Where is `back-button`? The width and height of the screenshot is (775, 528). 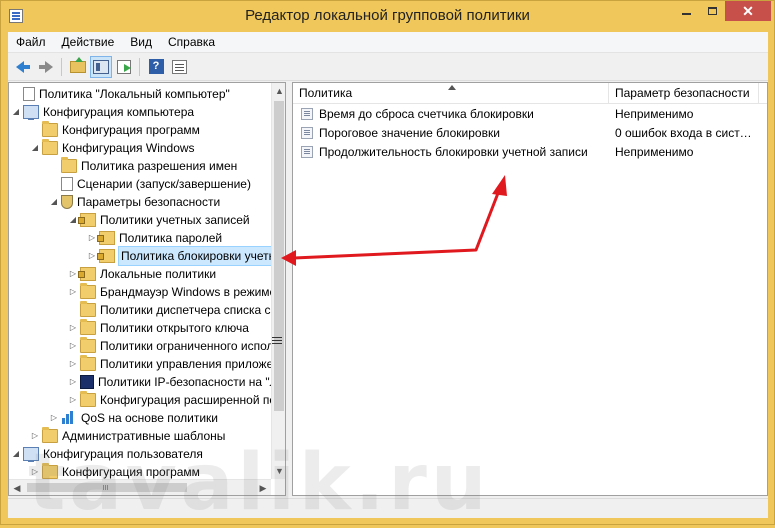 back-button is located at coordinates (23, 67).